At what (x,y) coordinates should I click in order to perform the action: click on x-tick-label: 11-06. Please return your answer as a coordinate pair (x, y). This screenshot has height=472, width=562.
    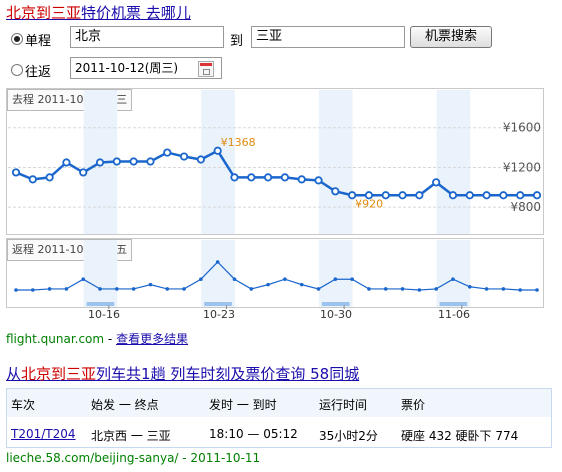
    Looking at the image, I should click on (454, 314).